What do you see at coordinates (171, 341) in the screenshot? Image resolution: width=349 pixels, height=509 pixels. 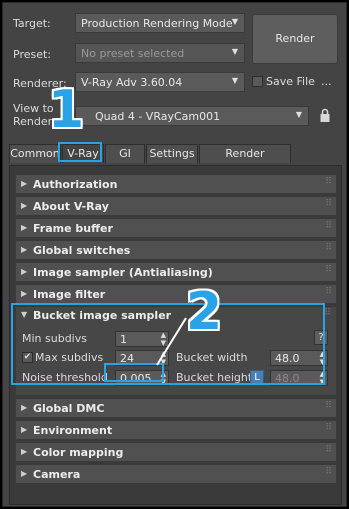 I see `callout-line` at bounding box center [171, 341].